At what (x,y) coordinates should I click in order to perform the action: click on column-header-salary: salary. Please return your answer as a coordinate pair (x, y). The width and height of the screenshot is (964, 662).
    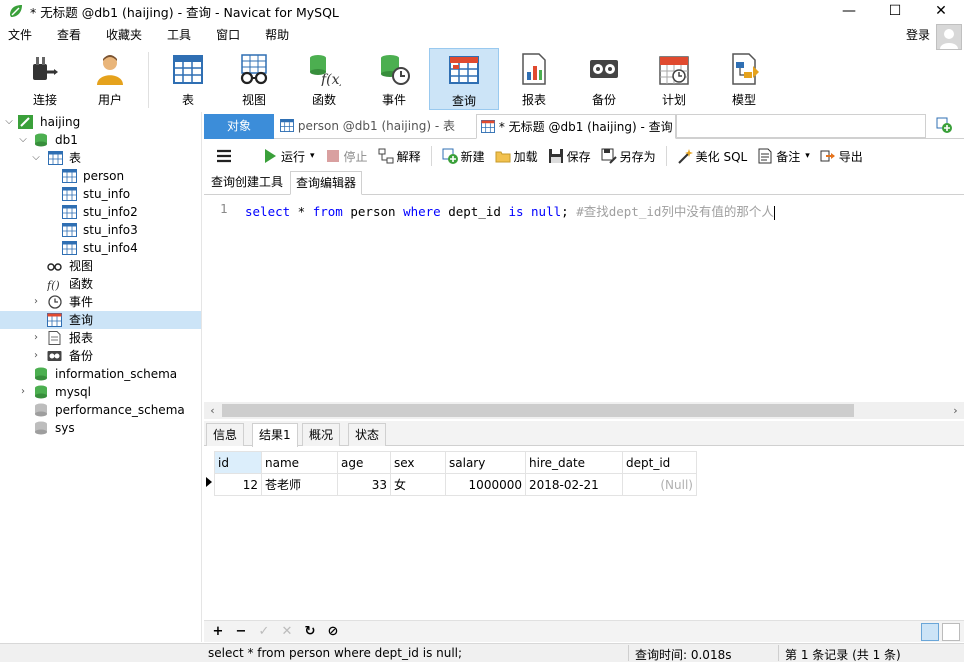
    Looking at the image, I should click on (485, 462).